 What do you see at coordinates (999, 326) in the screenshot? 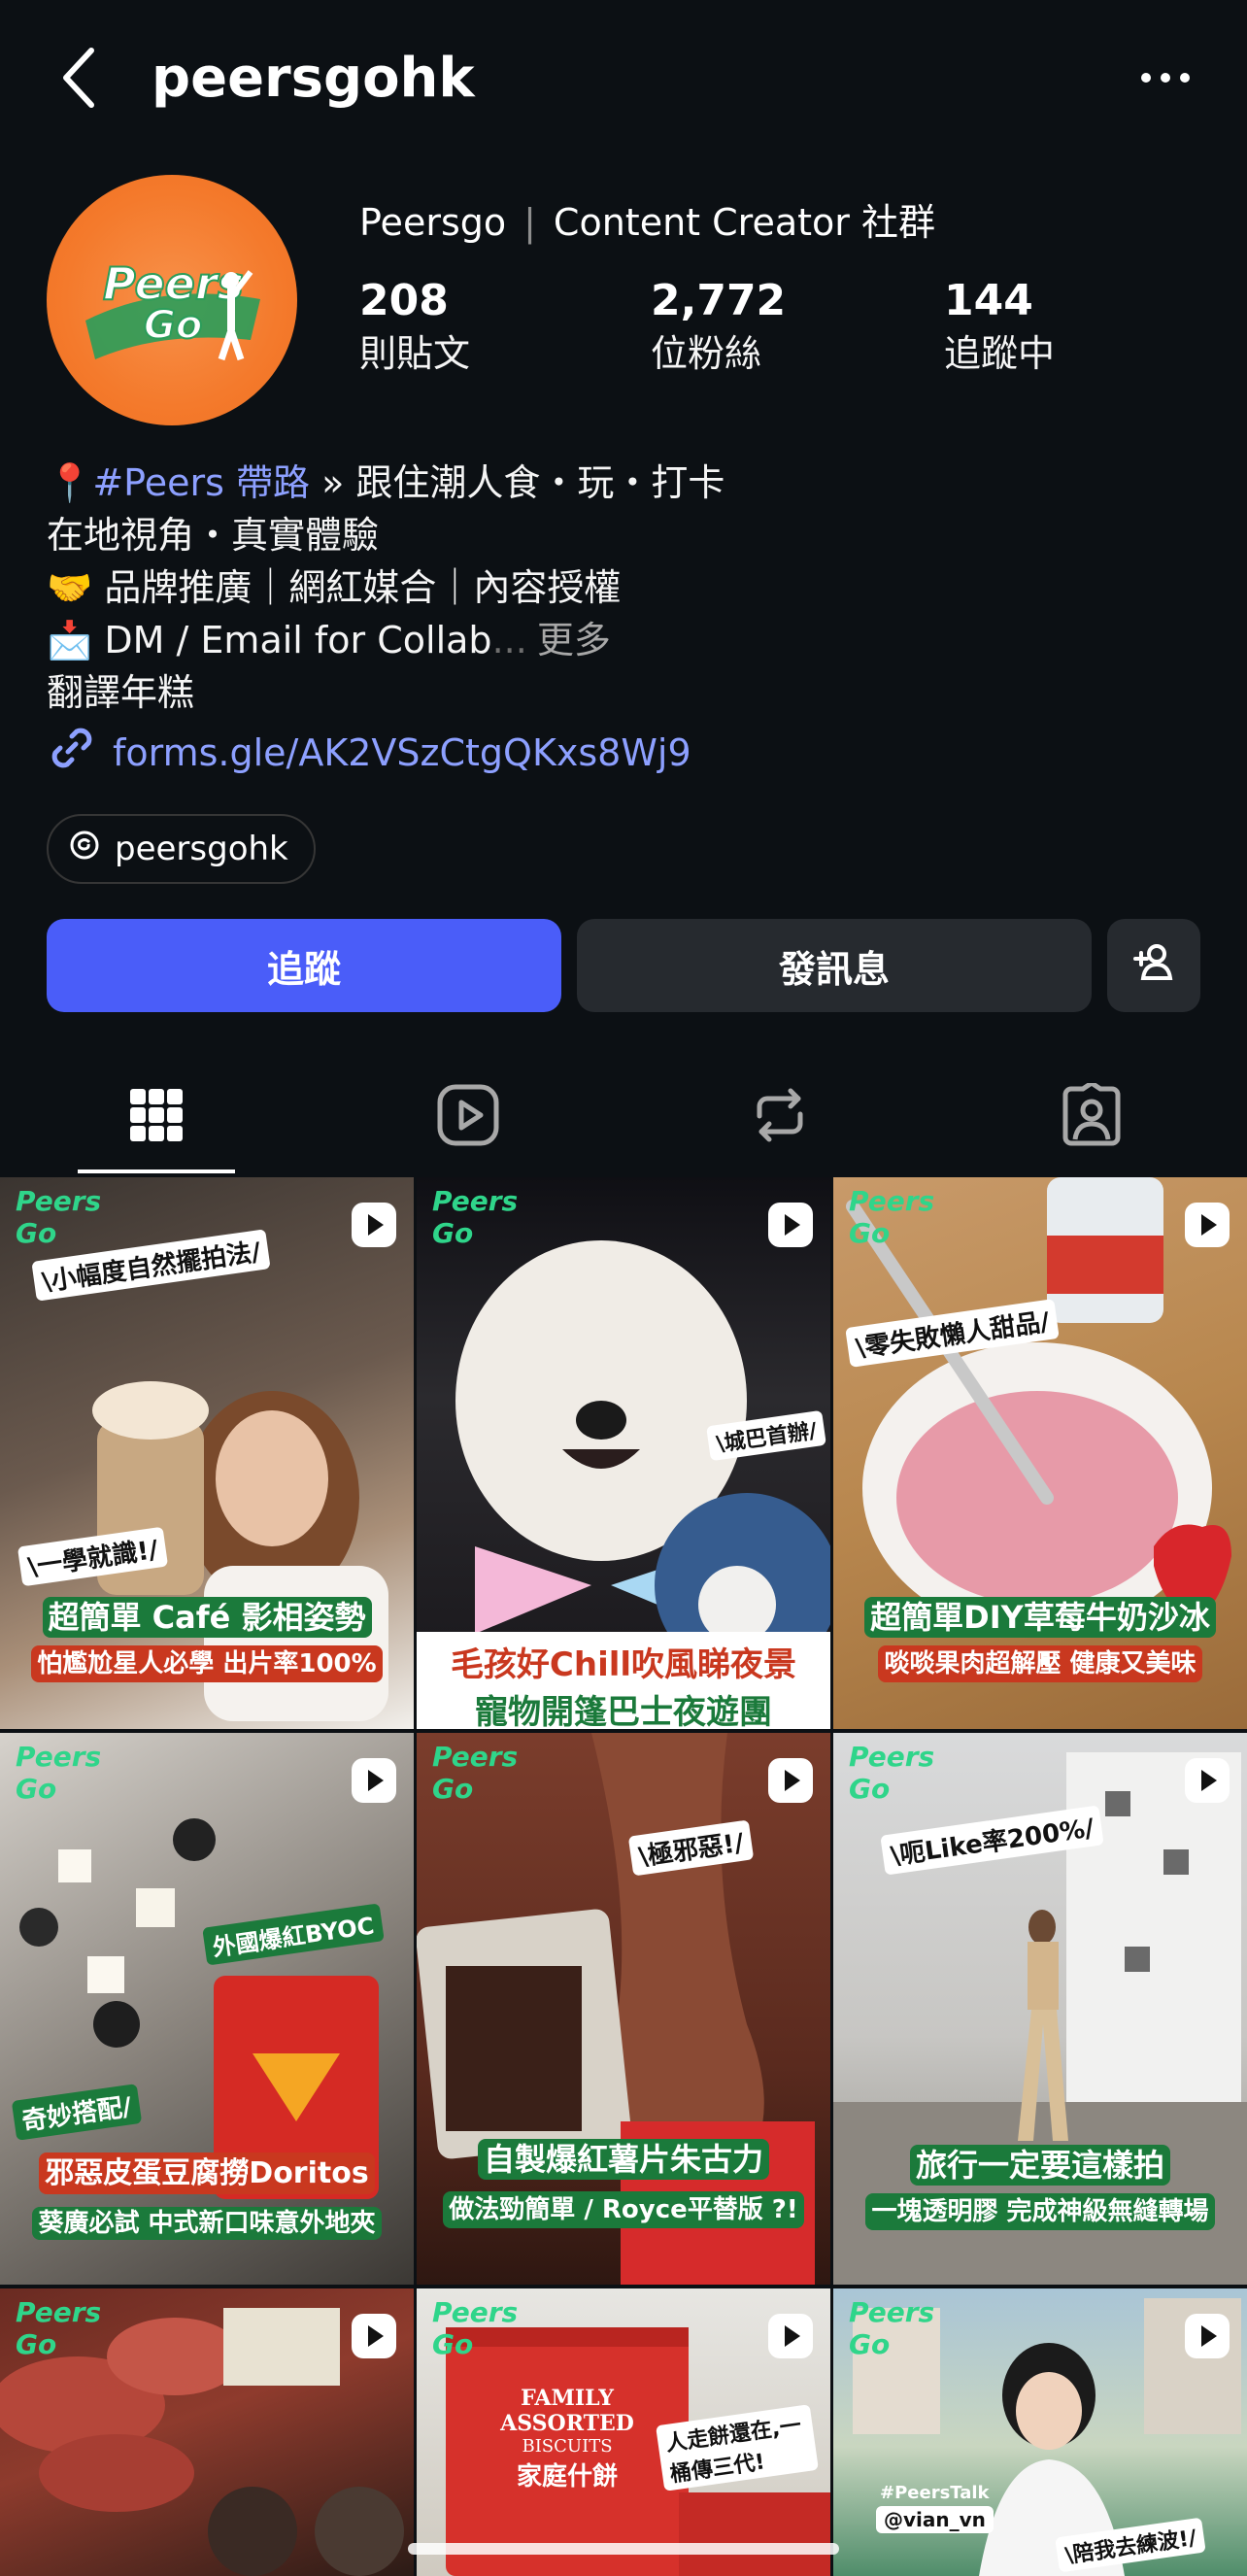
I see `following-count: 144 追蹤中` at bounding box center [999, 326].